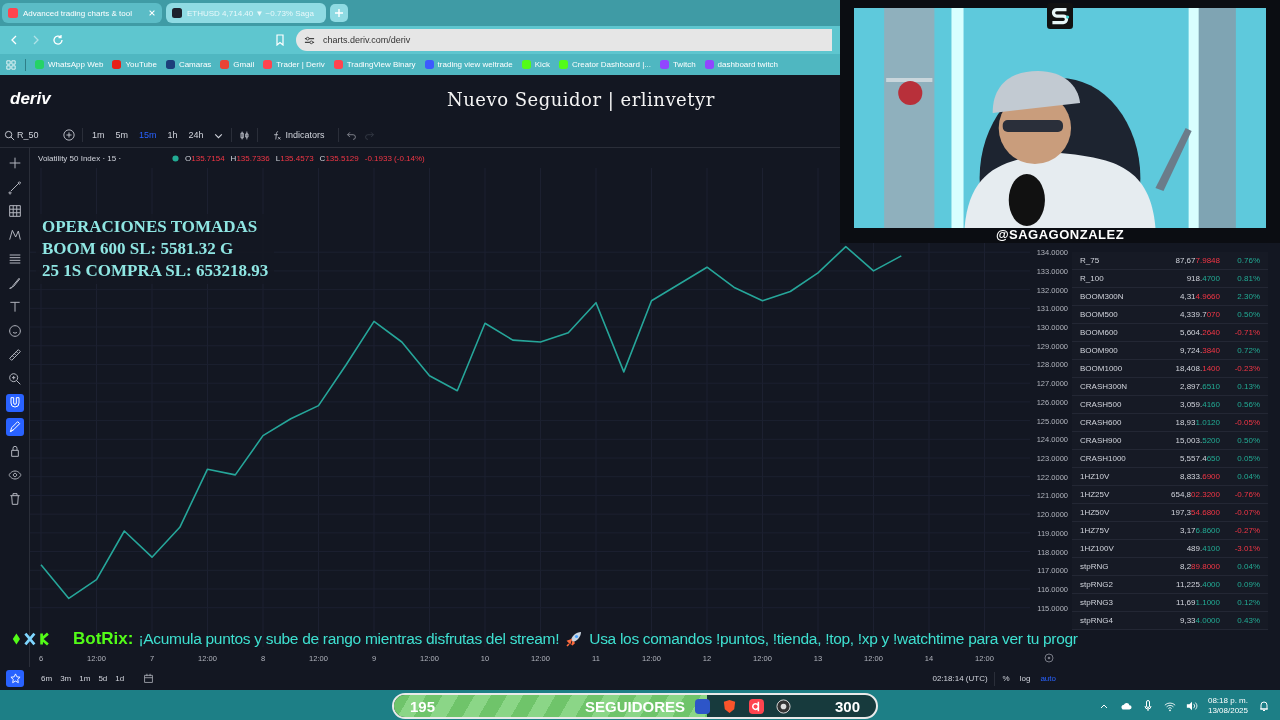  Describe the element at coordinates (1199, 314) in the screenshot. I see `price-cell-text: 4,339.7070` at that location.